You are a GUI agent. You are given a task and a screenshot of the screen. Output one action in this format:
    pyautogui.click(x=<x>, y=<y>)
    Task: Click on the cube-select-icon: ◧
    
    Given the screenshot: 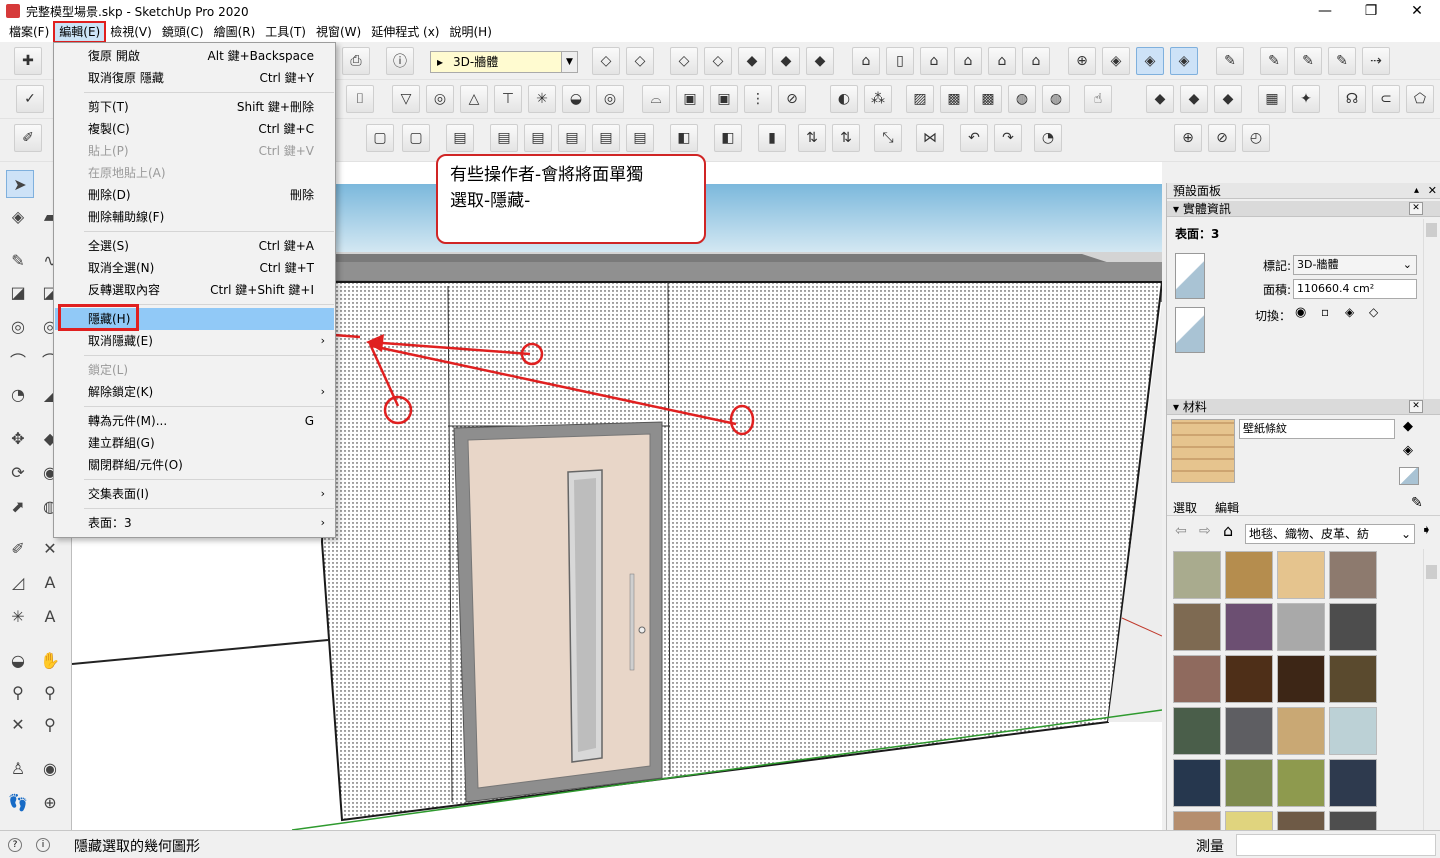 What is the action you would take?
    pyautogui.click(x=684, y=138)
    